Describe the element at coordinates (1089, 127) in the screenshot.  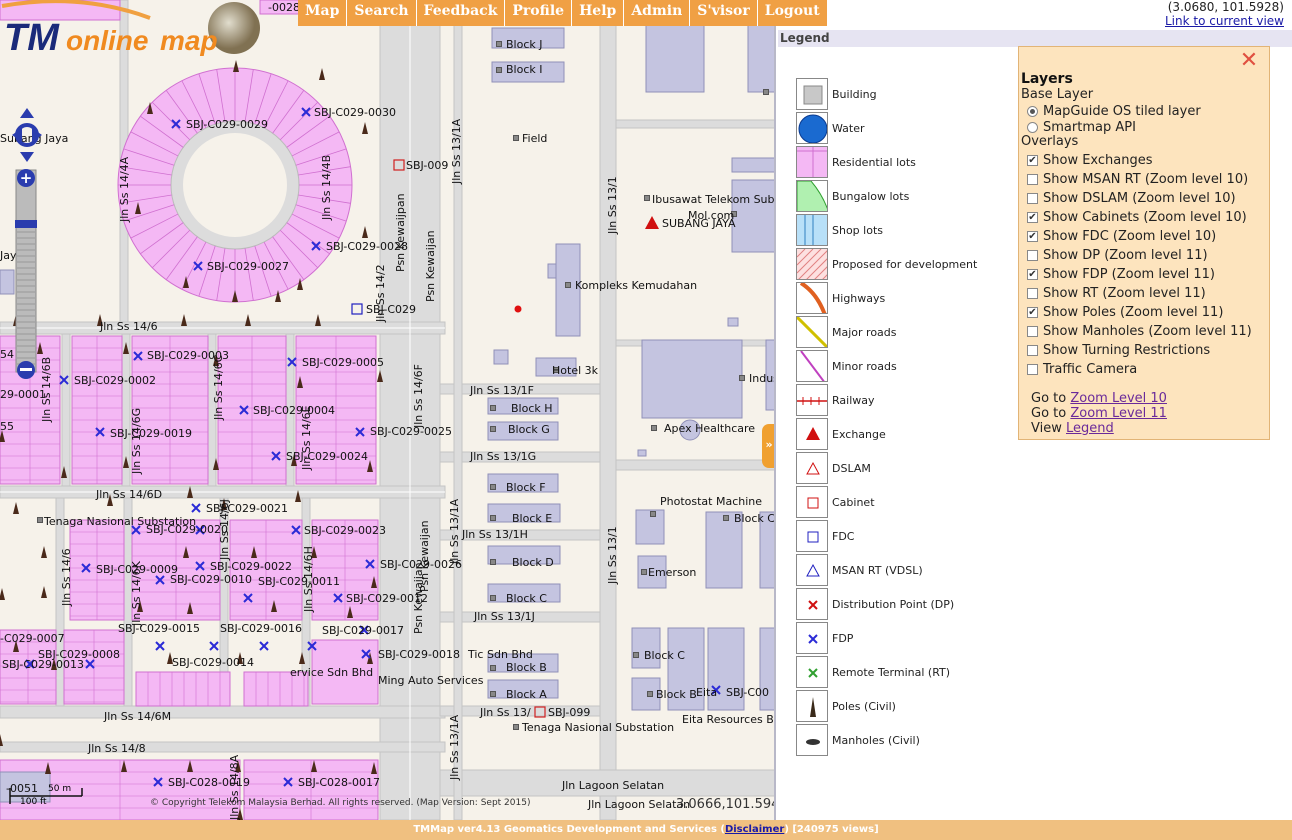
I see `base-option-label: Smartmap API` at that location.